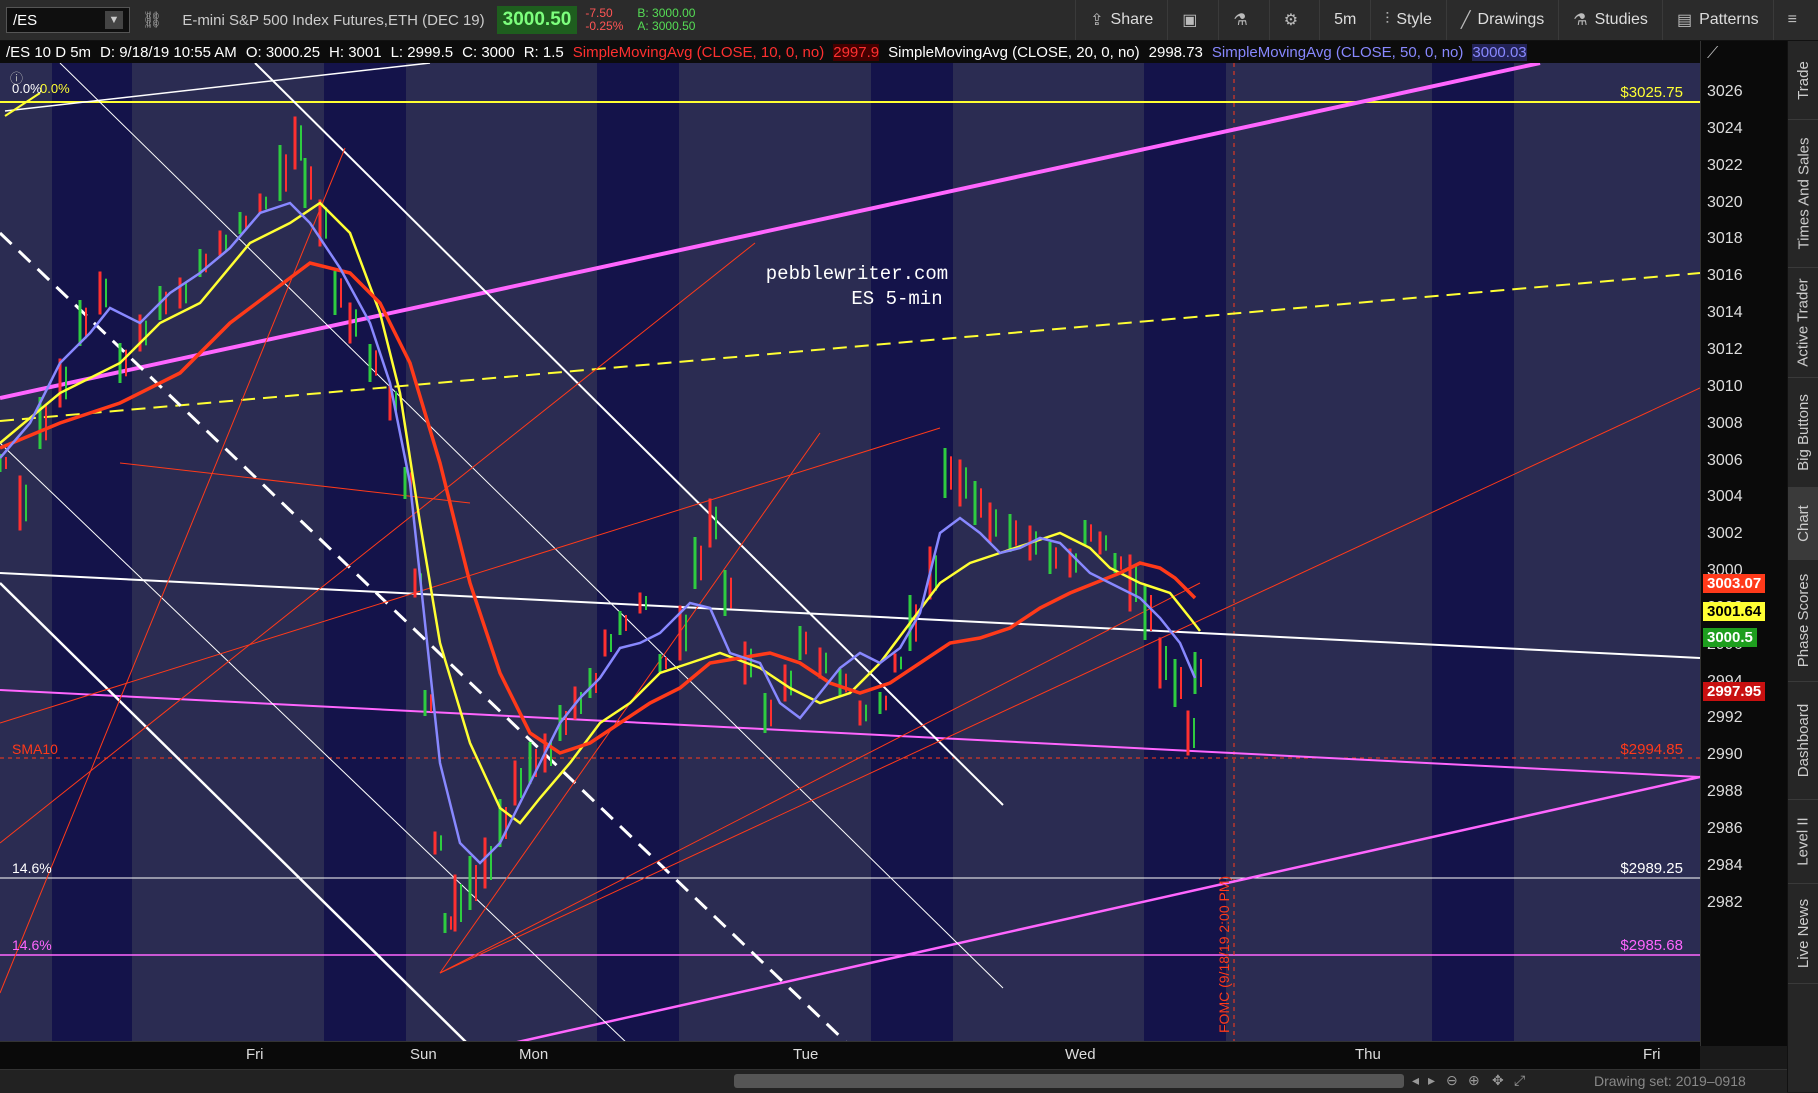 The image size is (1818, 1093). What do you see at coordinates (1580, 20) in the screenshot?
I see `flask-icon: ⚗` at bounding box center [1580, 20].